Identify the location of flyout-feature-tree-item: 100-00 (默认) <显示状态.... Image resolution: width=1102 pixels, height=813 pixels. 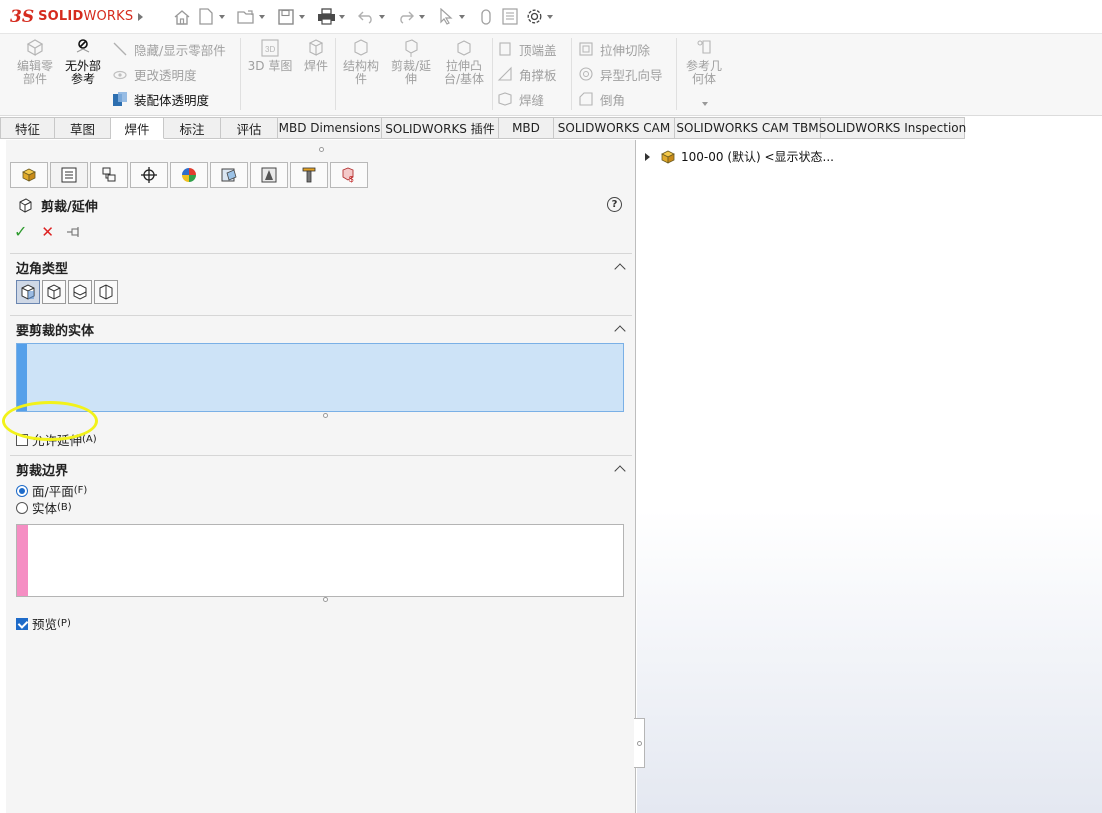
(739, 156).